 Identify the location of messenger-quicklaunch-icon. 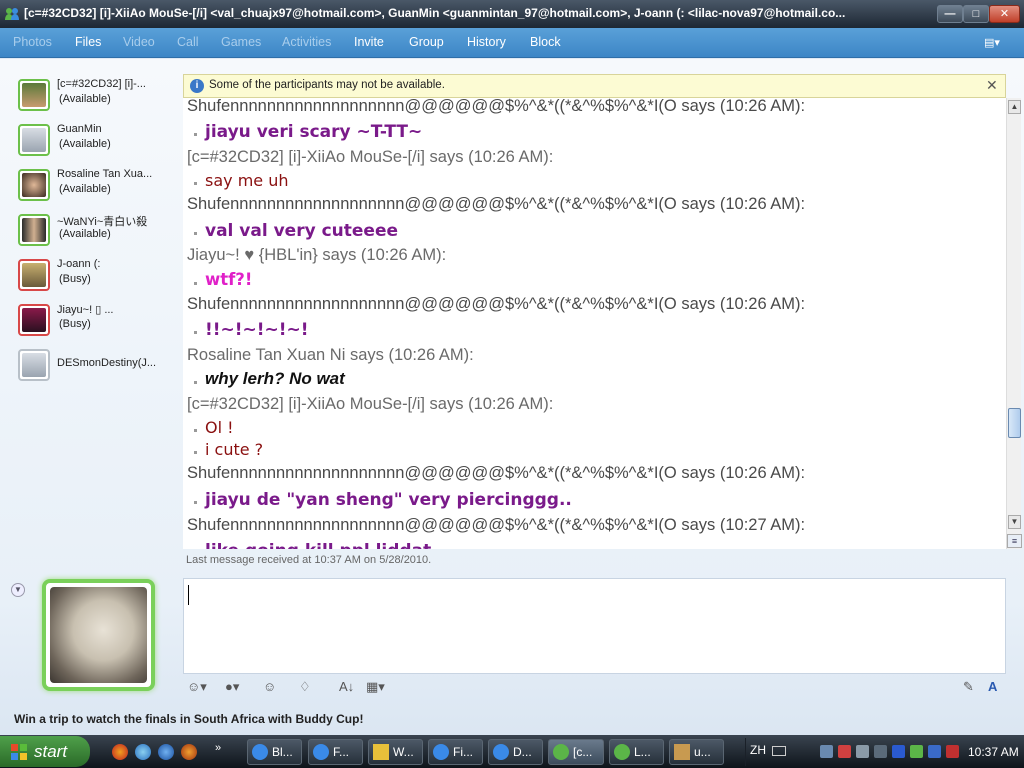
(143, 752).